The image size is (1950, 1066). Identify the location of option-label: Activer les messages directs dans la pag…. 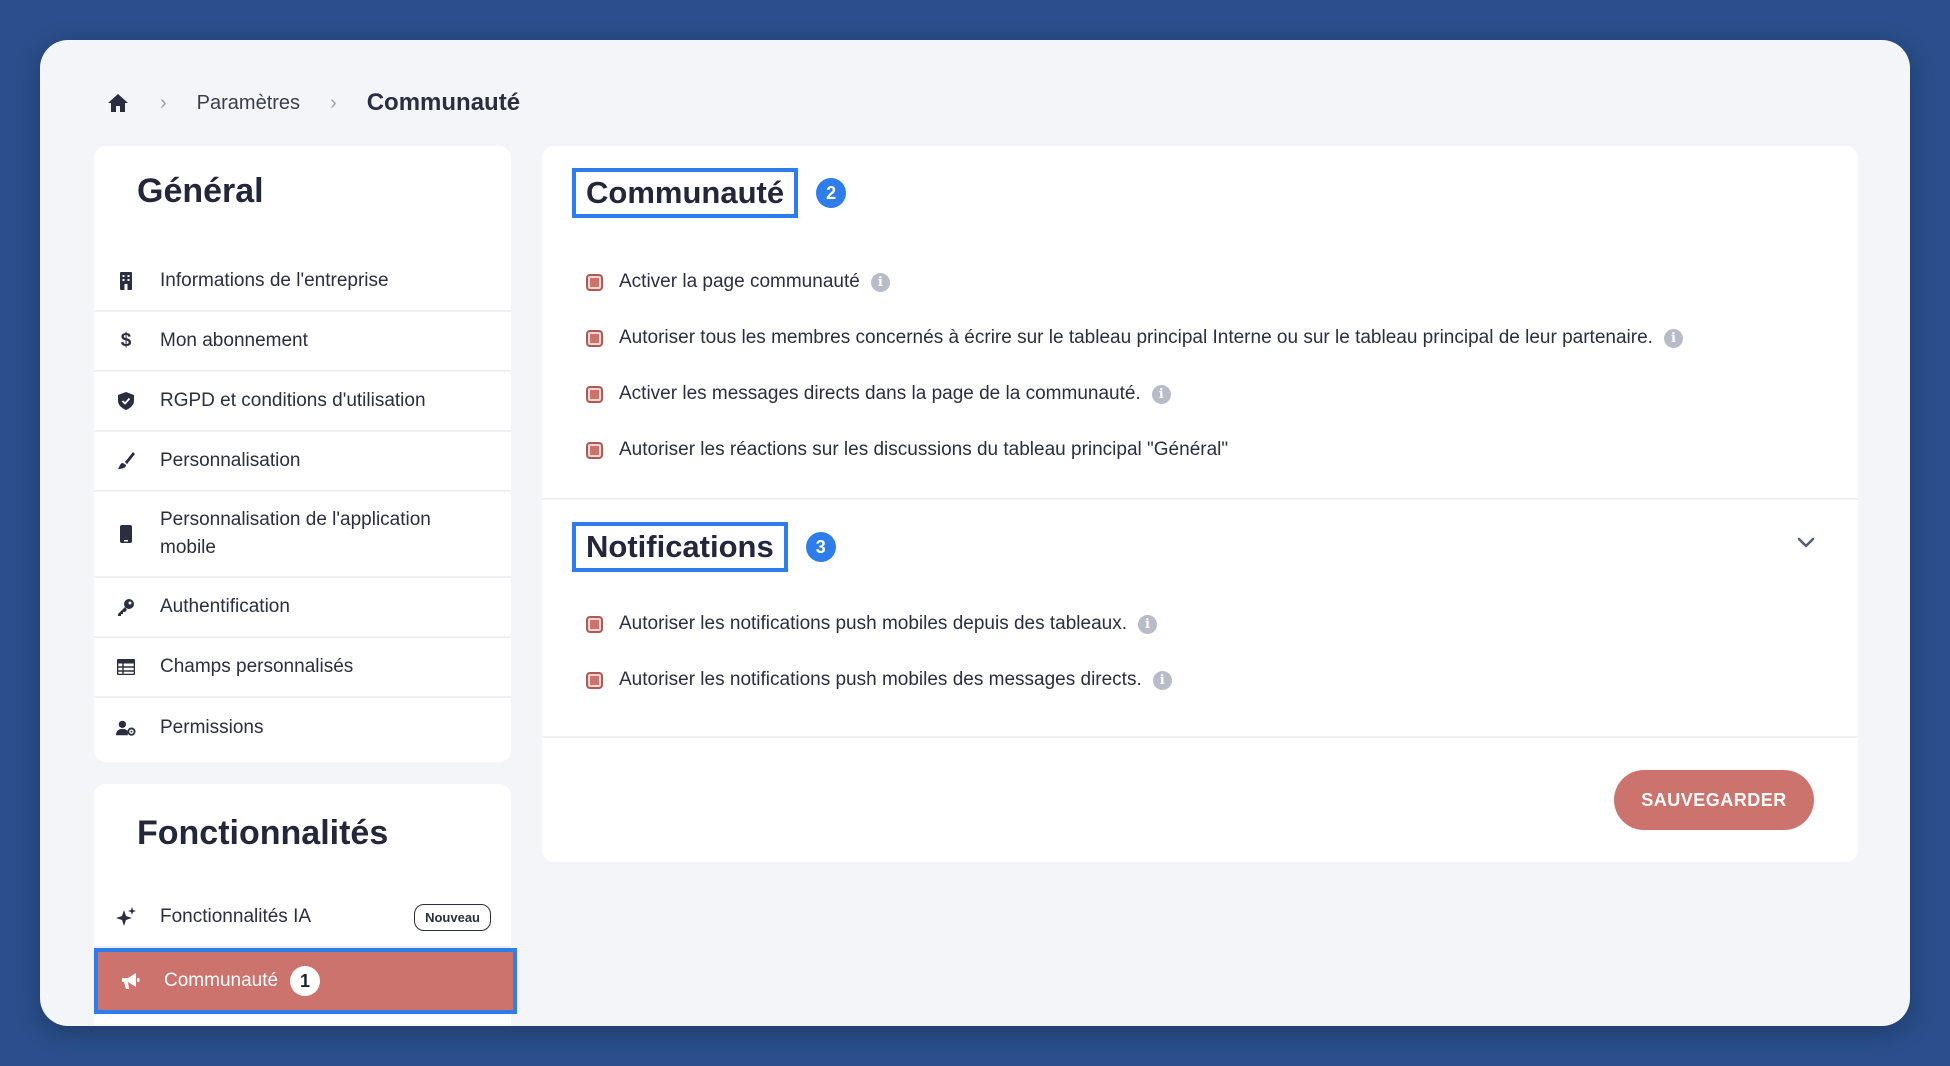
(880, 393).